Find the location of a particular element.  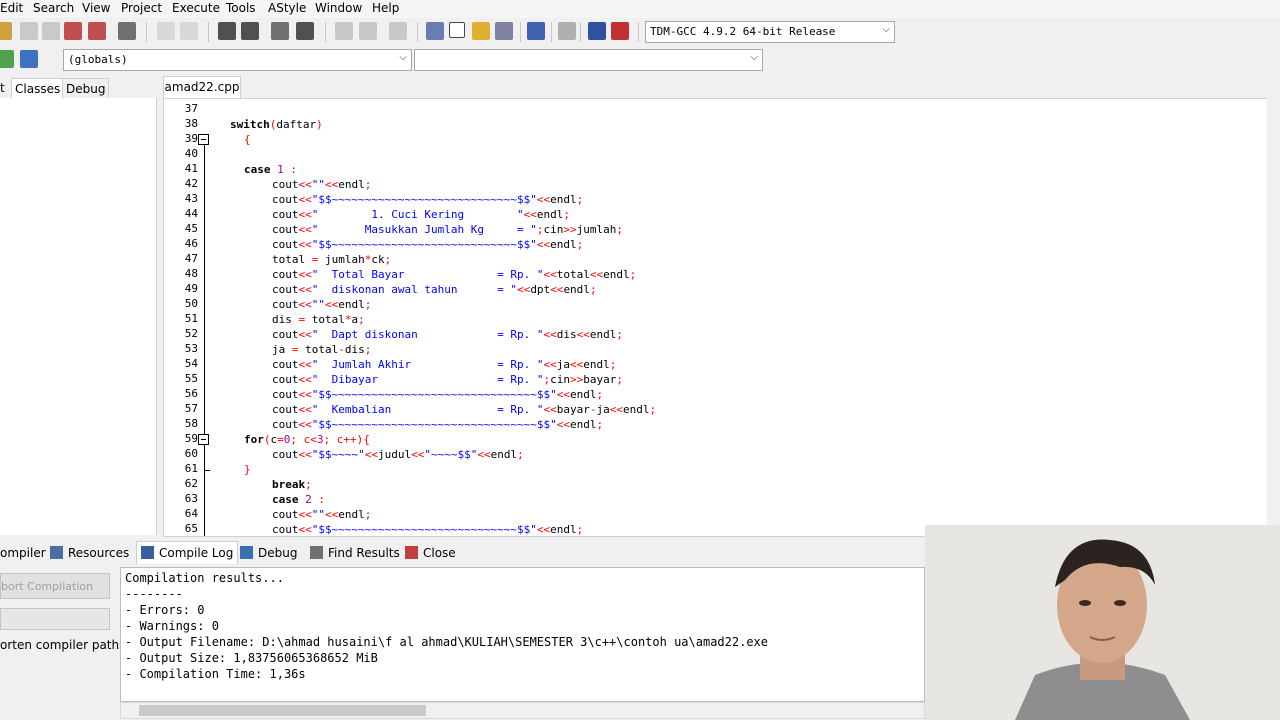

editor-vertical-scrollbar is located at coordinates (1273, 316).